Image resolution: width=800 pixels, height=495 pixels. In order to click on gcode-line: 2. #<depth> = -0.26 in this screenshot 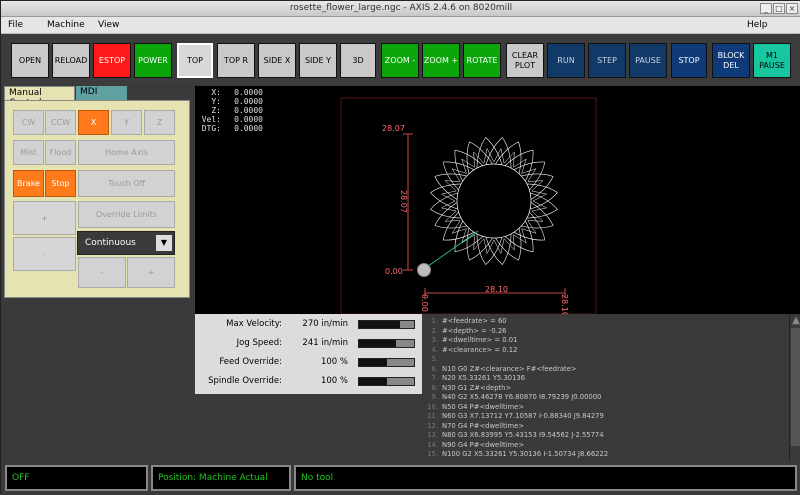, I will do `click(467, 332)`.